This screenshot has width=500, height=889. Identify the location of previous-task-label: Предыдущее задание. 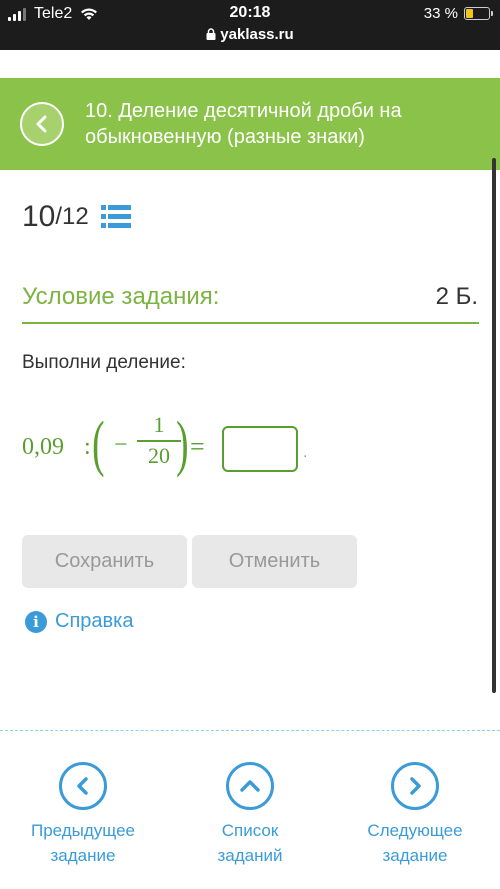
(83, 843).